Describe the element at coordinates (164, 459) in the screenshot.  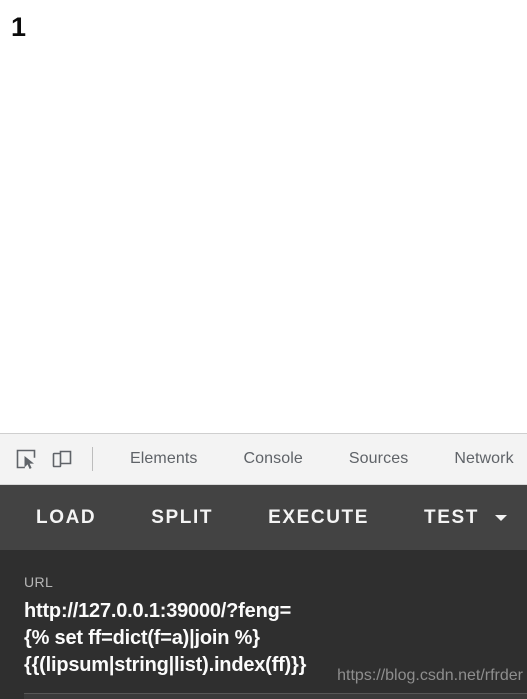
I see `tab-elements: Elements` at that location.